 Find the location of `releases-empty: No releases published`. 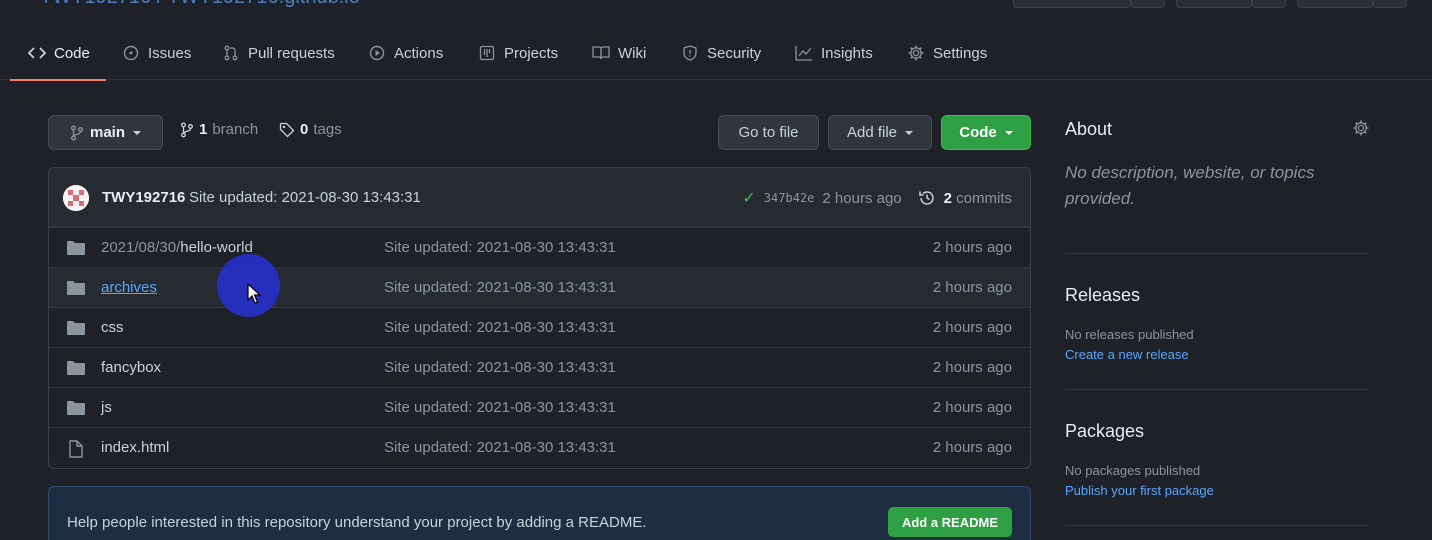

releases-empty: No releases published is located at coordinates (1129, 334).